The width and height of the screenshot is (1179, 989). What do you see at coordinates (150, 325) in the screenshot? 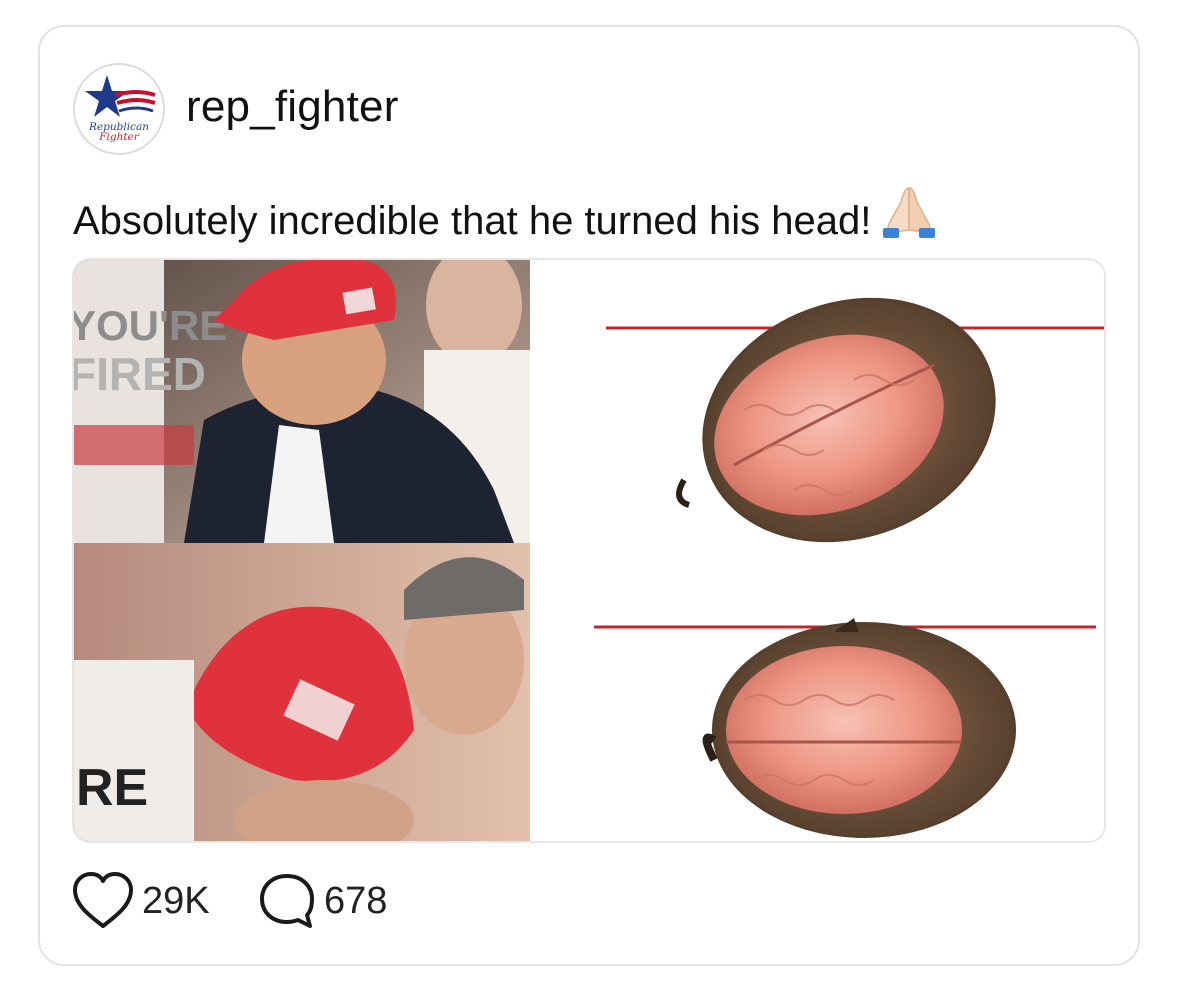
I see `sign-text-top-1: YOU'RE` at bounding box center [150, 325].